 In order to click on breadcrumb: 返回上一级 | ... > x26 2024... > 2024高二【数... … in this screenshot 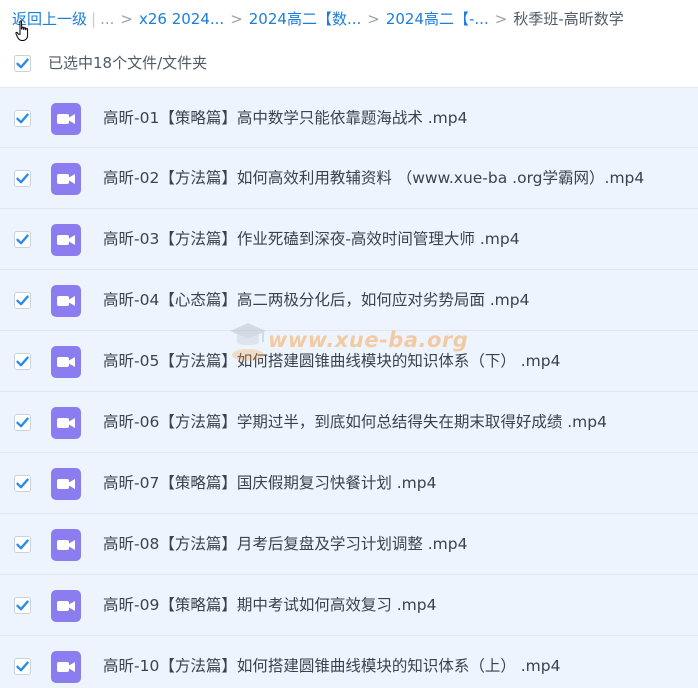, I will do `click(318, 19)`.